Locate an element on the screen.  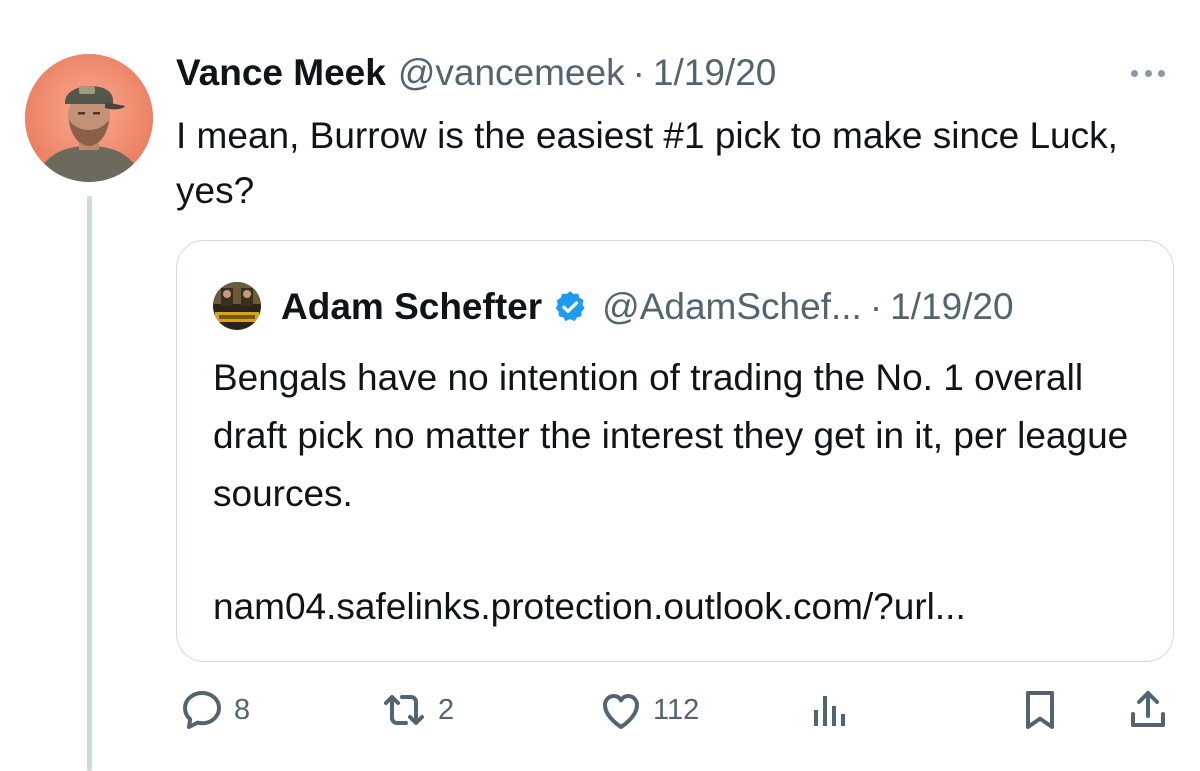
share-button is located at coordinates (1148, 710).